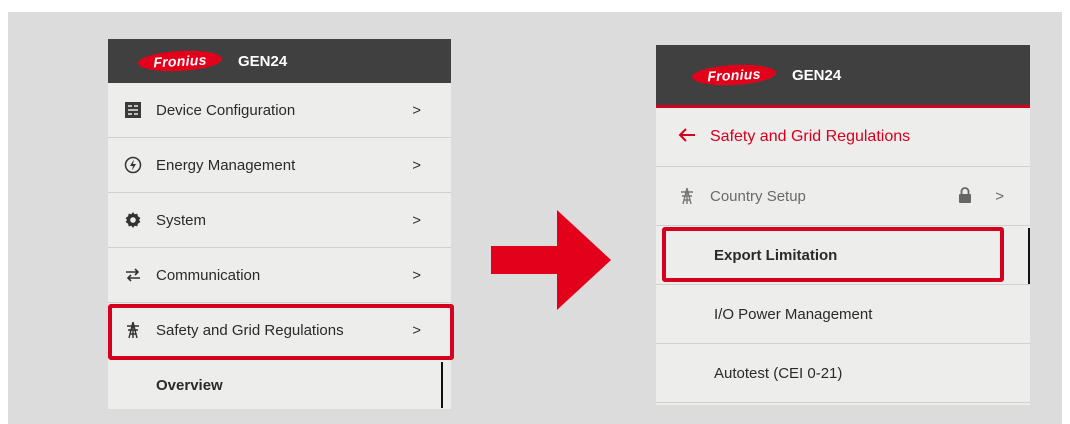 This screenshot has height=424, width=1070. I want to click on menu-item-label: Communication, so click(208, 275).